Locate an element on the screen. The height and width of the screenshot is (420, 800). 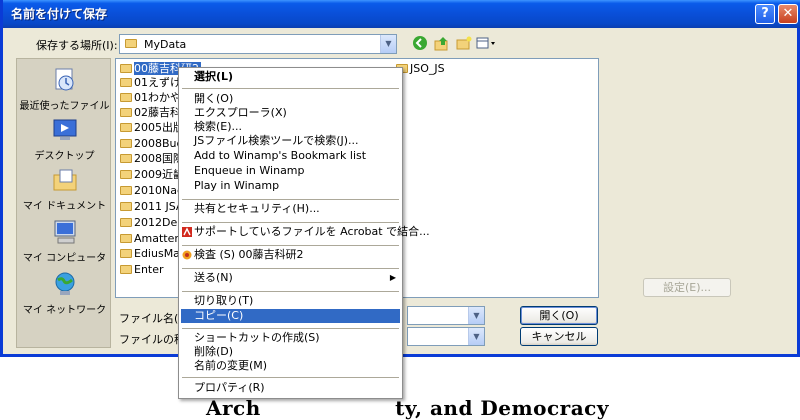
menu-item-rename: 名前の変更(M) is located at coordinates (290, 366).